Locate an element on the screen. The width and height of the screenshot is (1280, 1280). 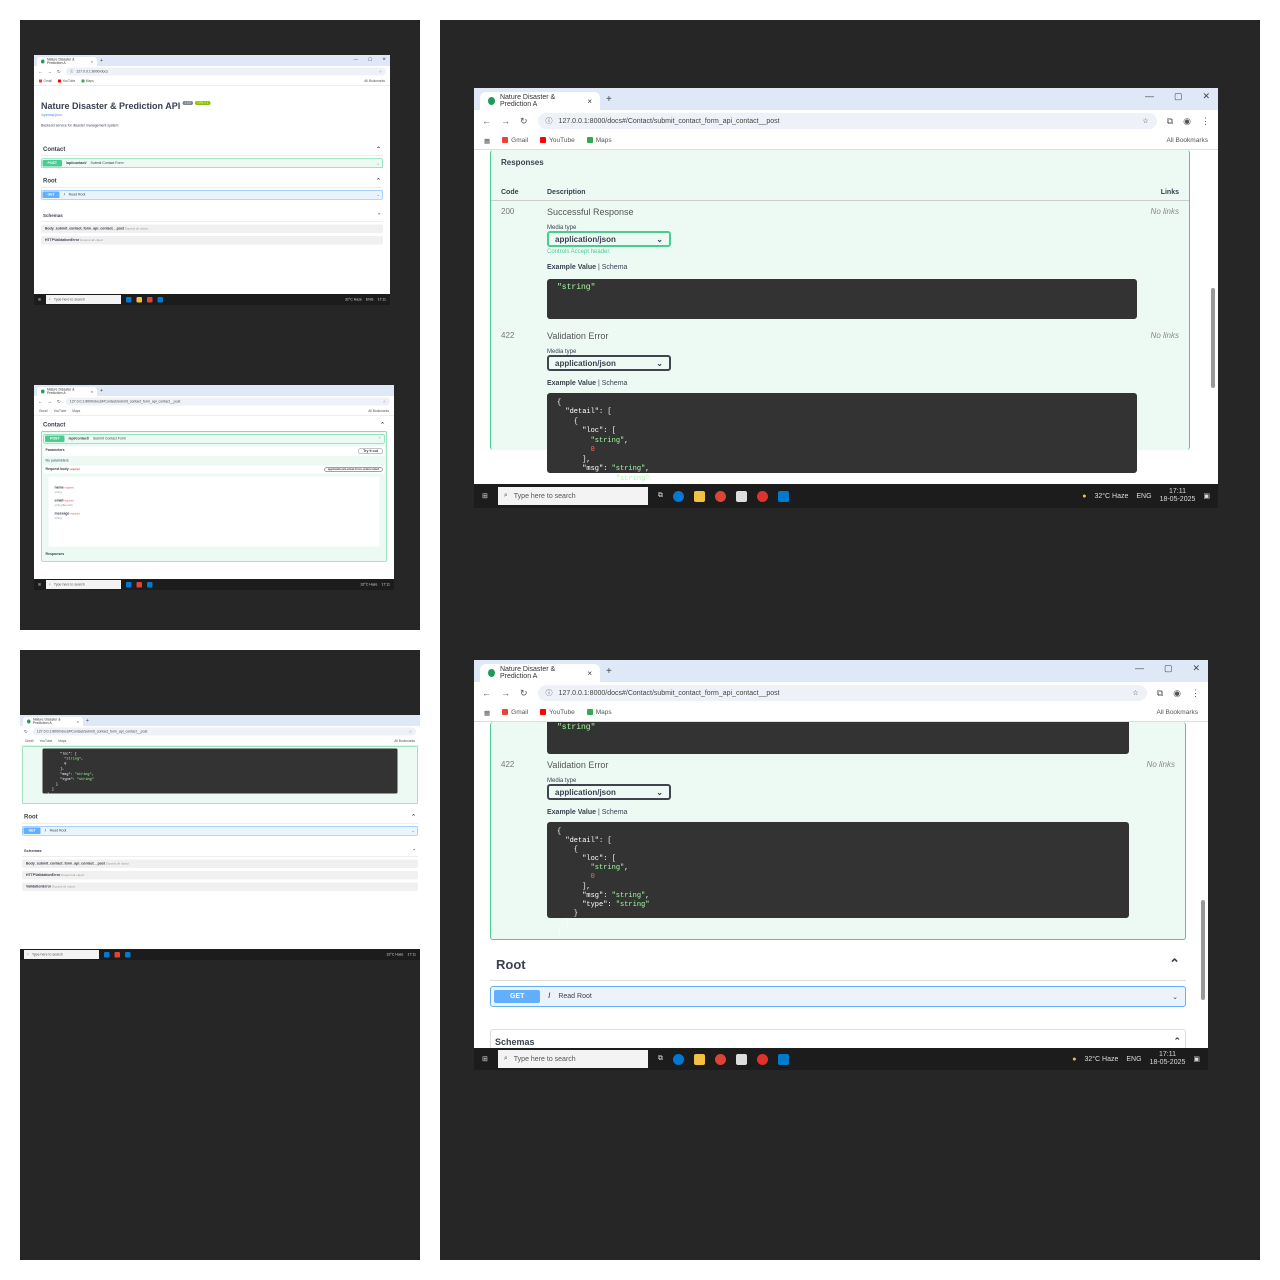
section-schemas: Schemas ⌃ is located at coordinates (220, 851).